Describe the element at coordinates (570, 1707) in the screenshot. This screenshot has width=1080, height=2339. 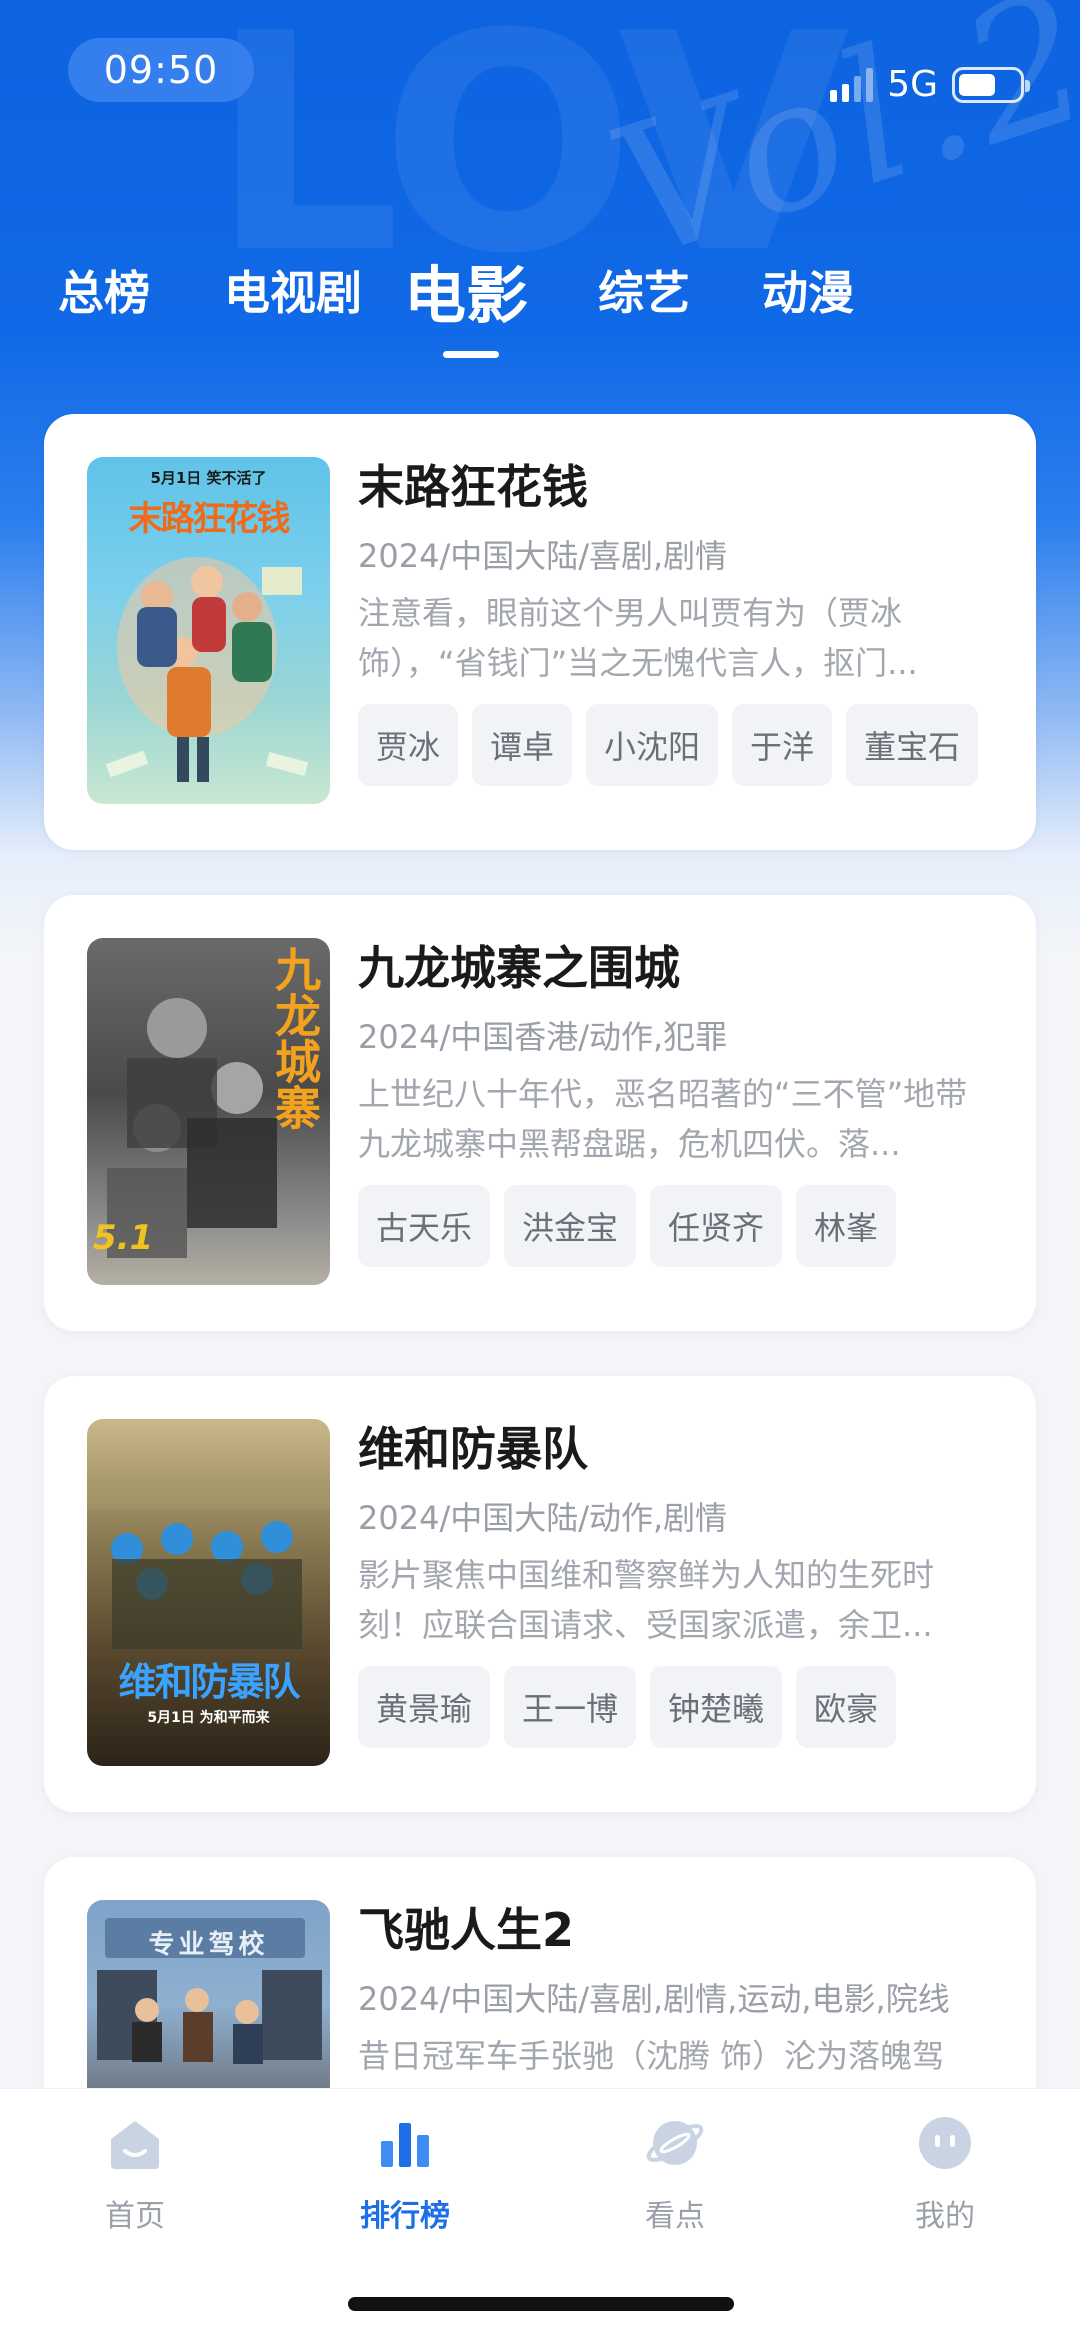
I see `cast-tag: 王一博` at that location.